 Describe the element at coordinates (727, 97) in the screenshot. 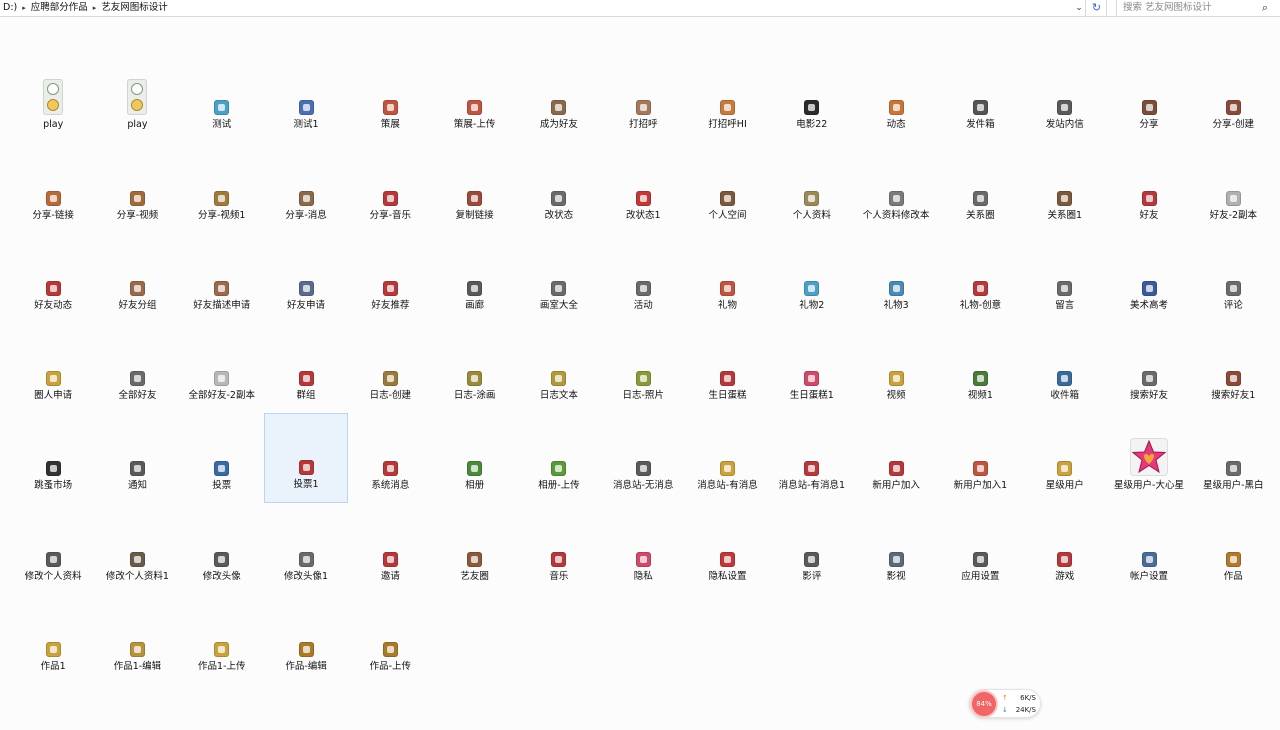

I see `file-item: 打招呼HI` at that location.